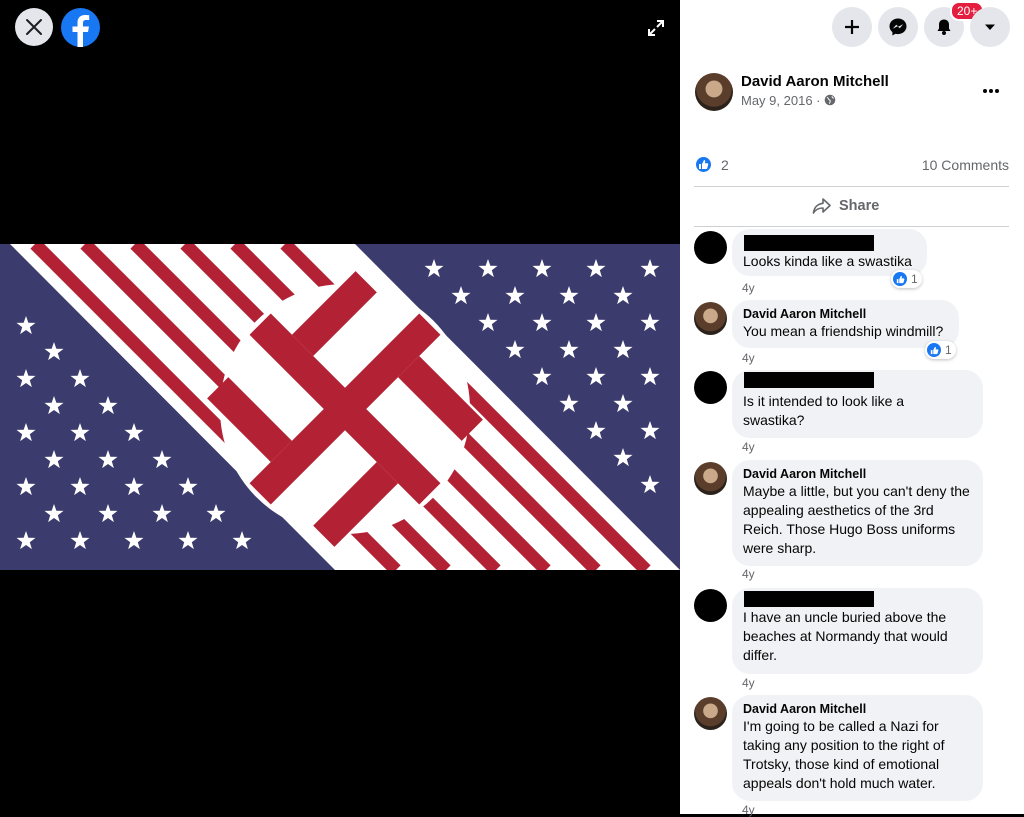 This screenshot has width=1024, height=817. Describe the element at coordinates (821, 206) in the screenshot. I see `share-arrow-icon` at that location.